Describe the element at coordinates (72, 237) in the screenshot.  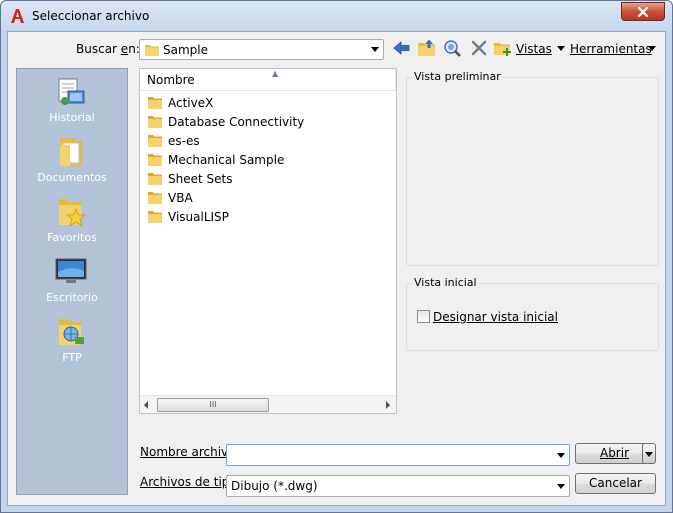
I see `place-favorites-label: Favoritos` at that location.